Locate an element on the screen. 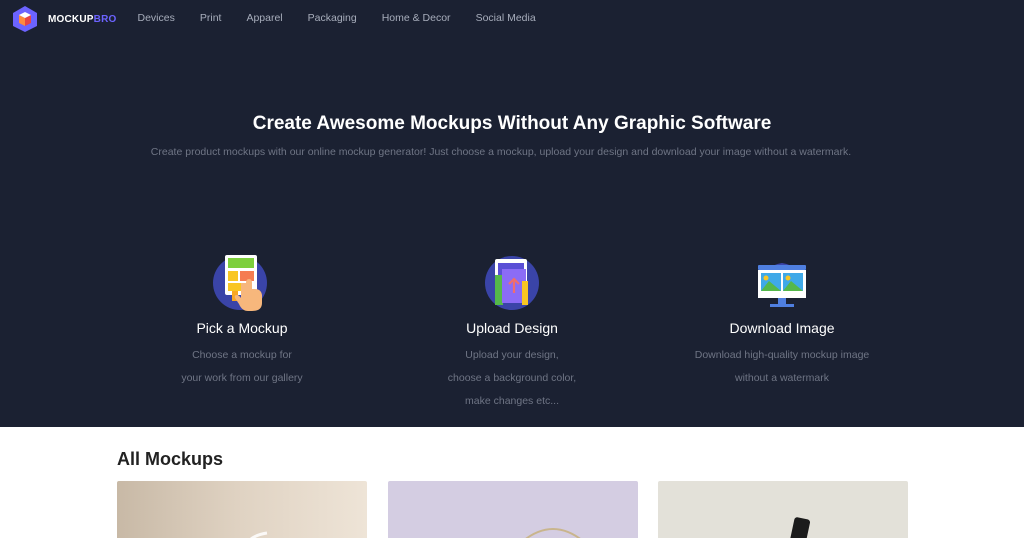 The width and height of the screenshot is (1024, 538). step-title: Pick a Mockup is located at coordinates (242, 328).